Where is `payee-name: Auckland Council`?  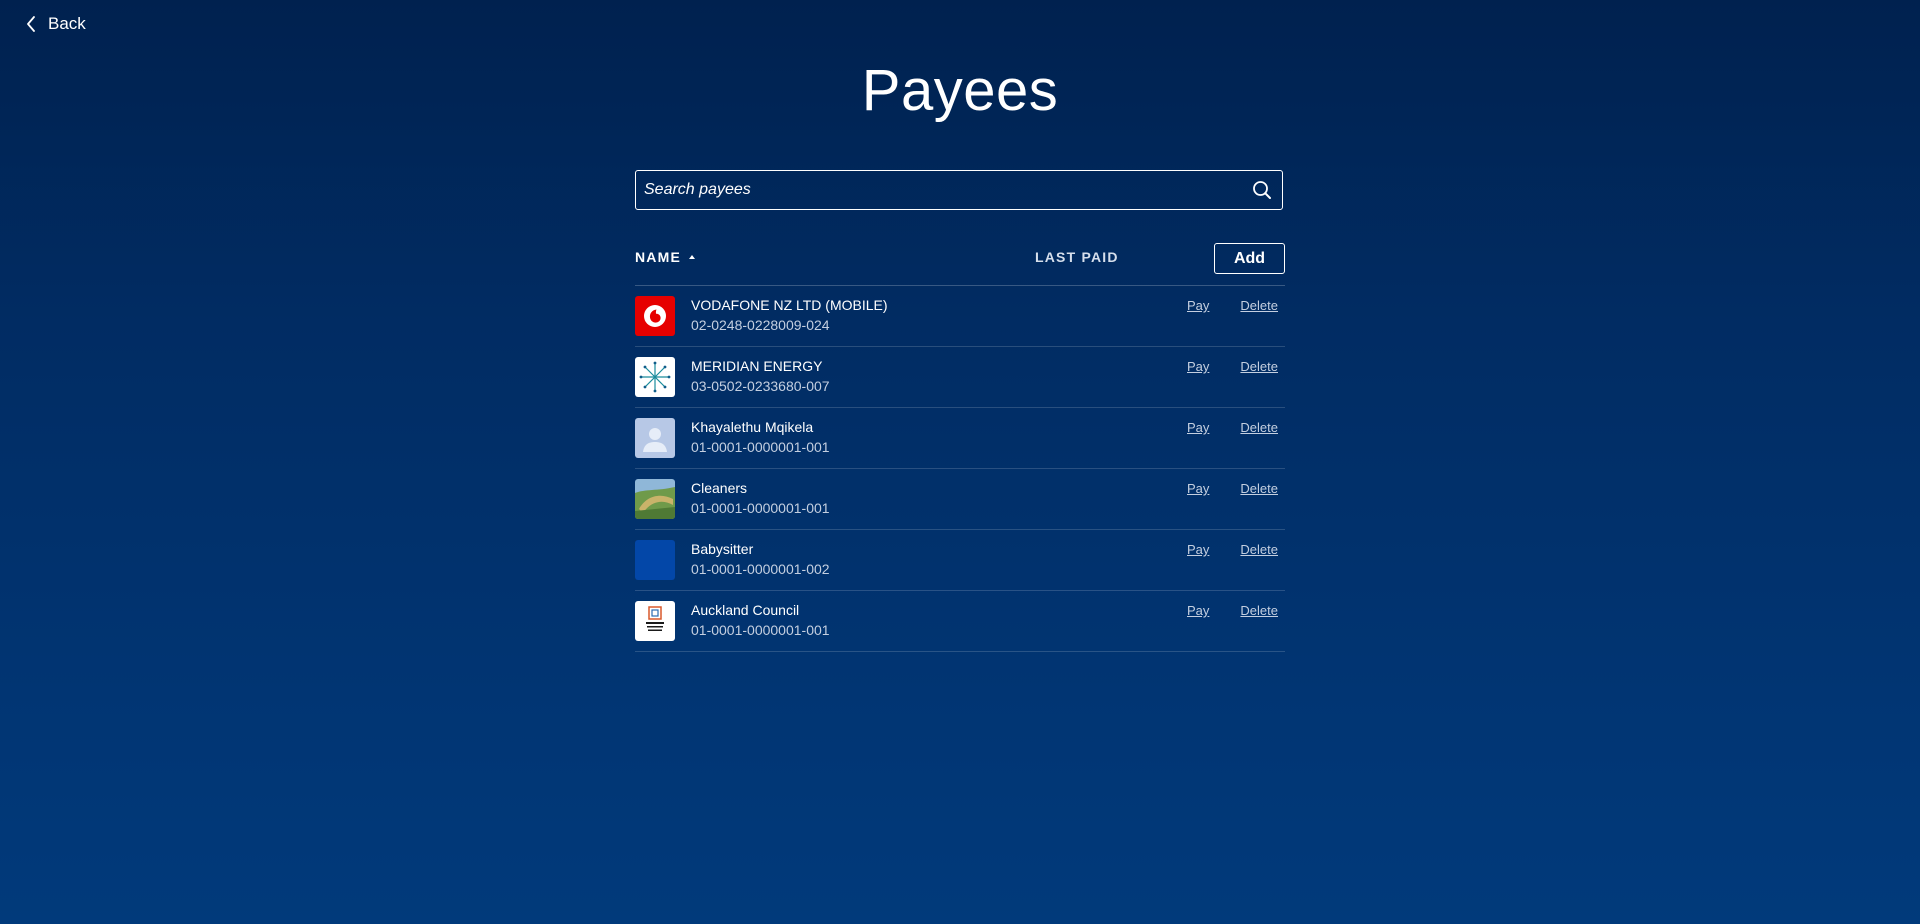 payee-name: Auckland Council is located at coordinates (745, 610).